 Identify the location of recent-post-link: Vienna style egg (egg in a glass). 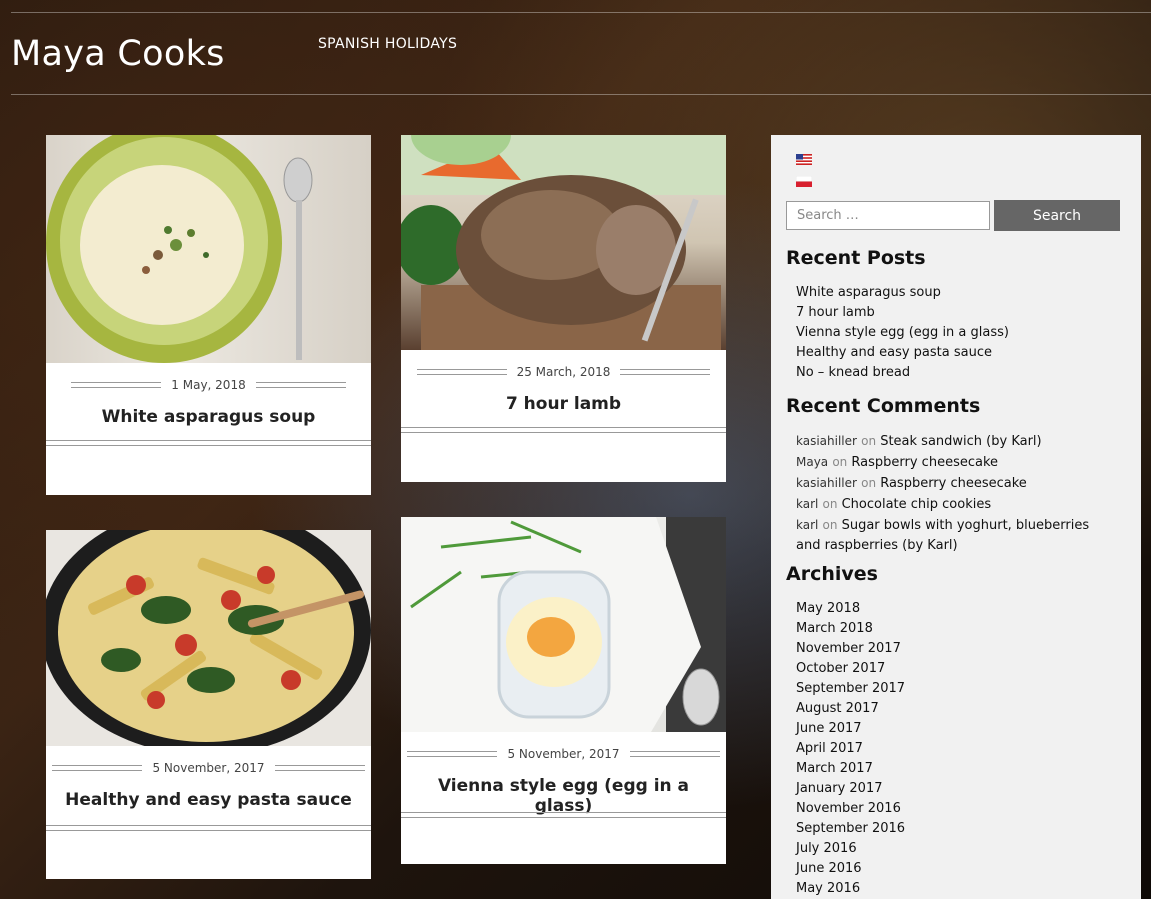
(956, 333).